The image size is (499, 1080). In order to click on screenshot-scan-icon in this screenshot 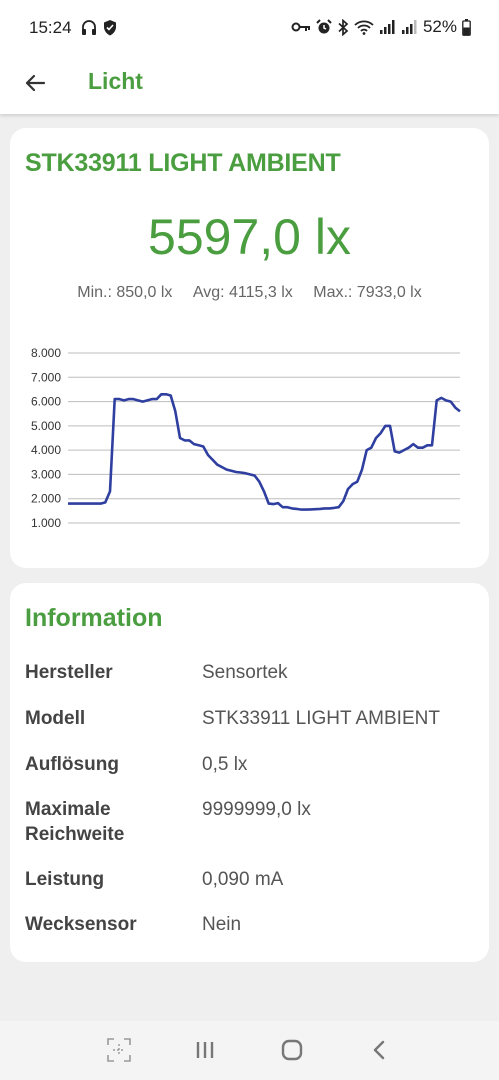, I will do `click(119, 1050)`.